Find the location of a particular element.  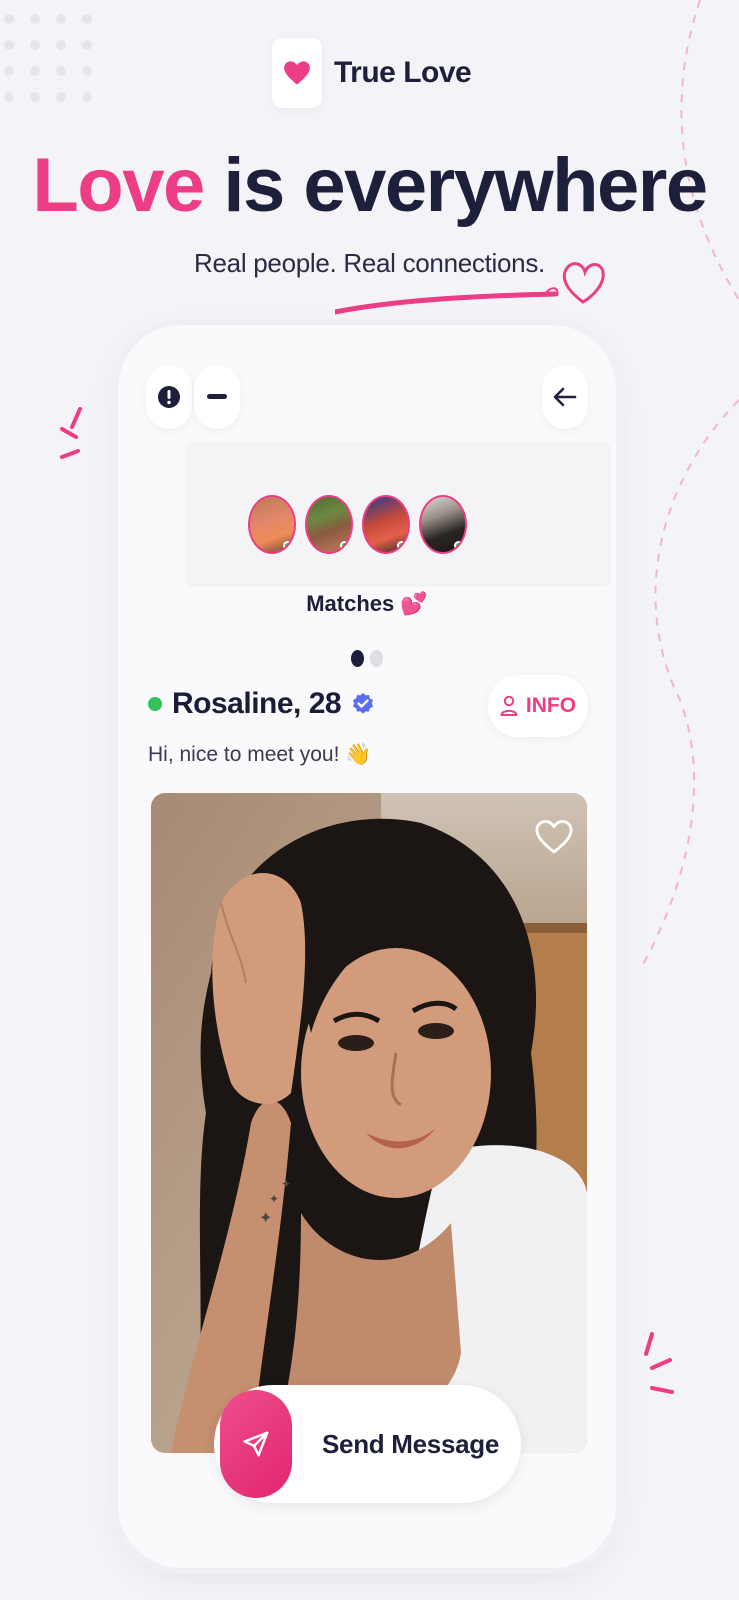

brand-name: True Love is located at coordinates (403, 72).